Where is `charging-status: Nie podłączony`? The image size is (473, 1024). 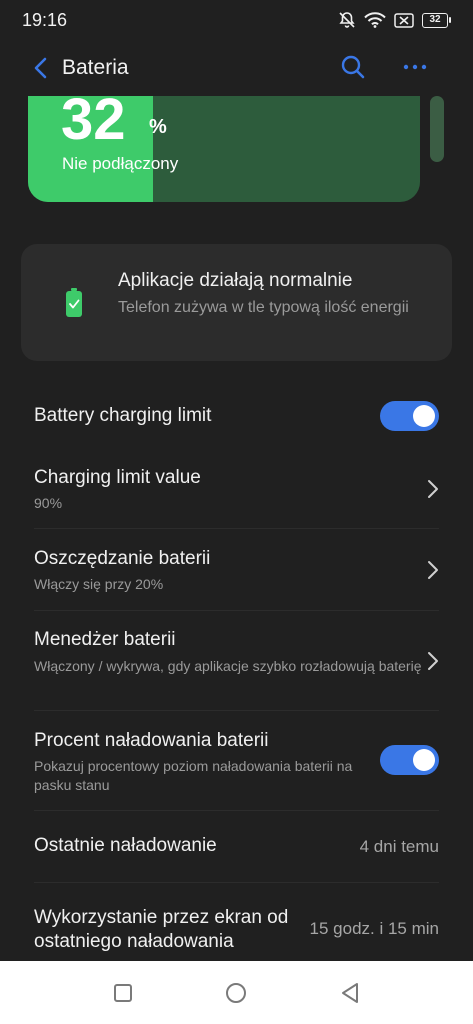 charging-status: Nie podłączony is located at coordinates (120, 163).